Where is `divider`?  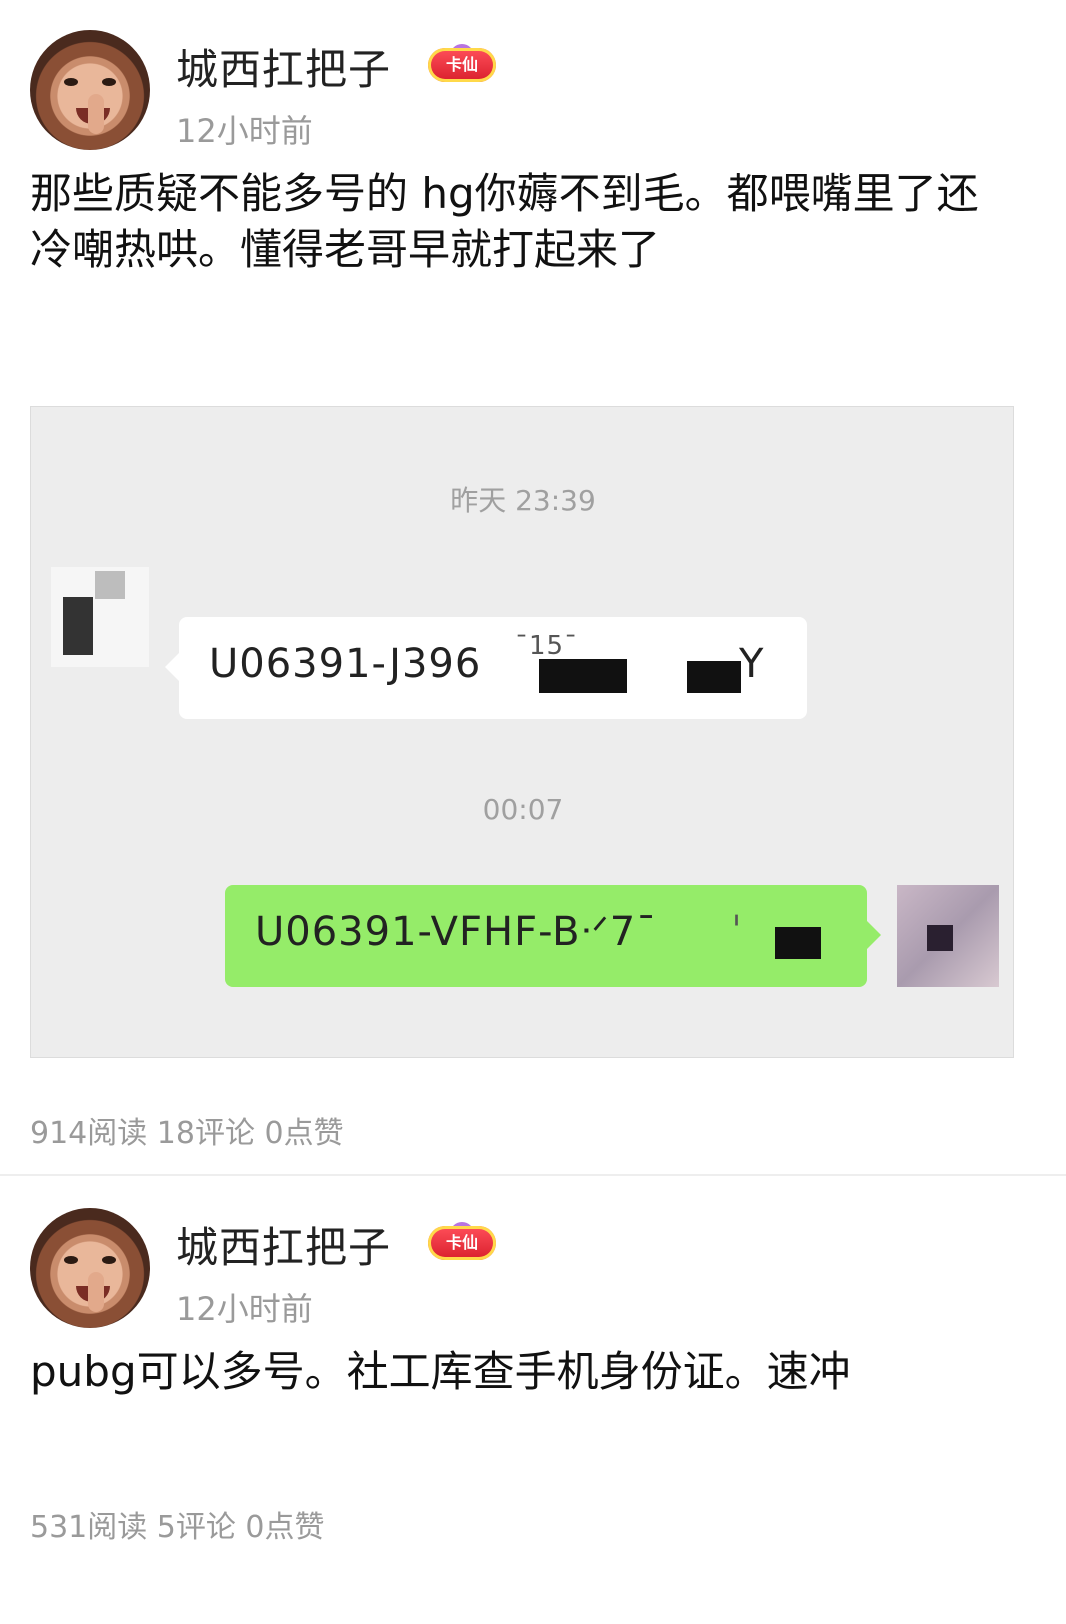 divider is located at coordinates (533, 1175).